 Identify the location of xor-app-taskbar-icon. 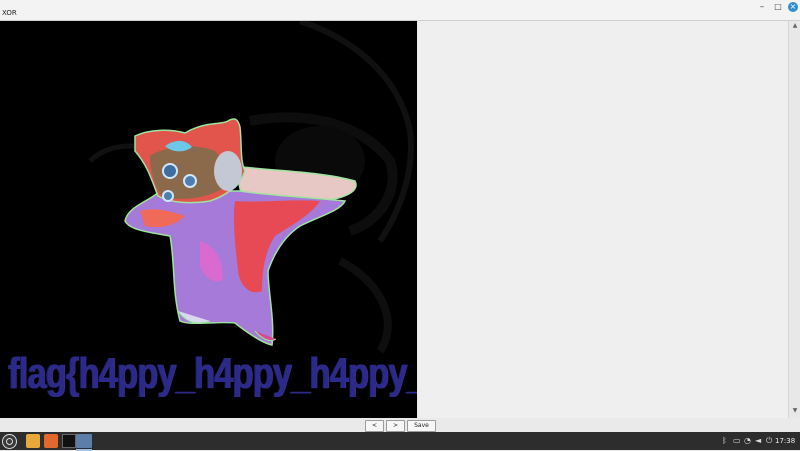
(84, 442).